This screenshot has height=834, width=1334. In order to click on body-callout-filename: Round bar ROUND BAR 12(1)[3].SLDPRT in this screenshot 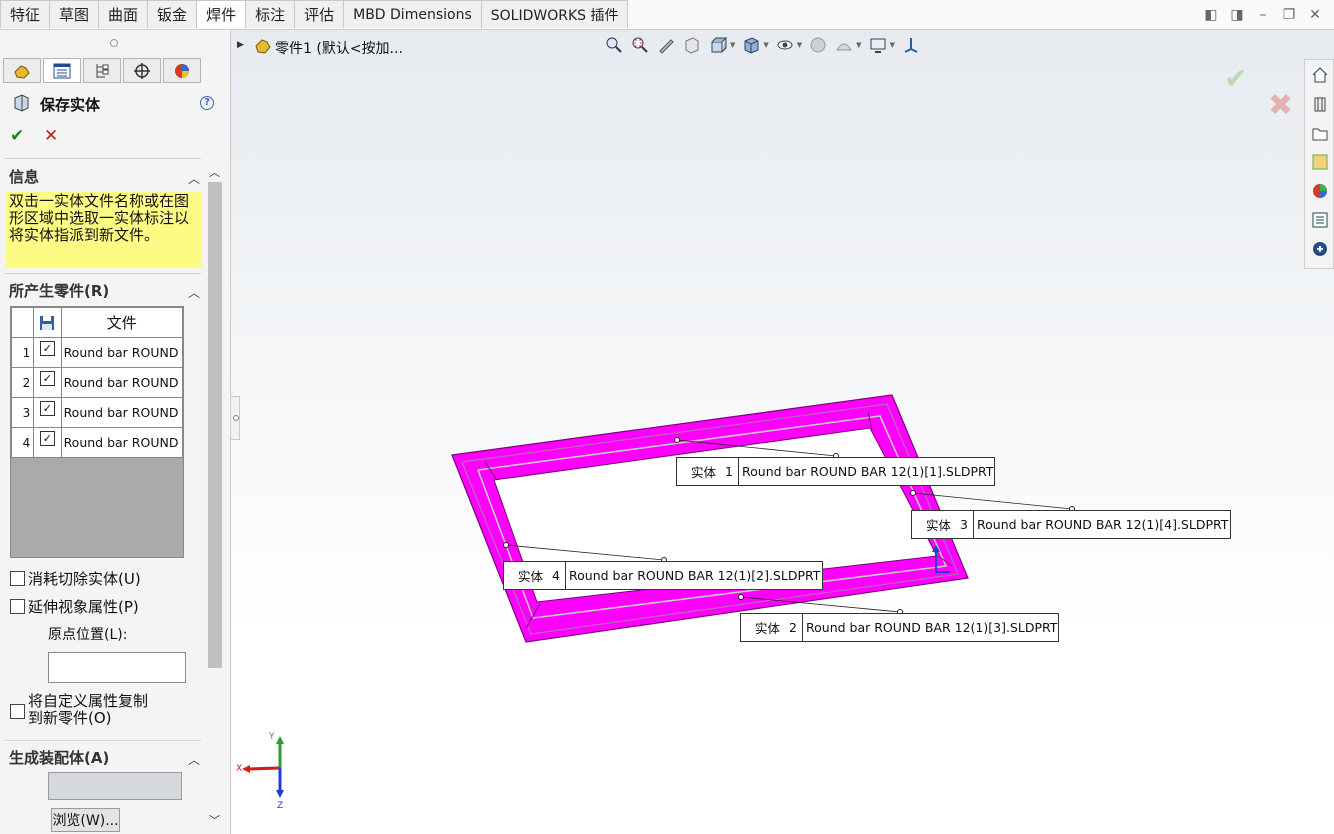, I will do `click(932, 627)`.